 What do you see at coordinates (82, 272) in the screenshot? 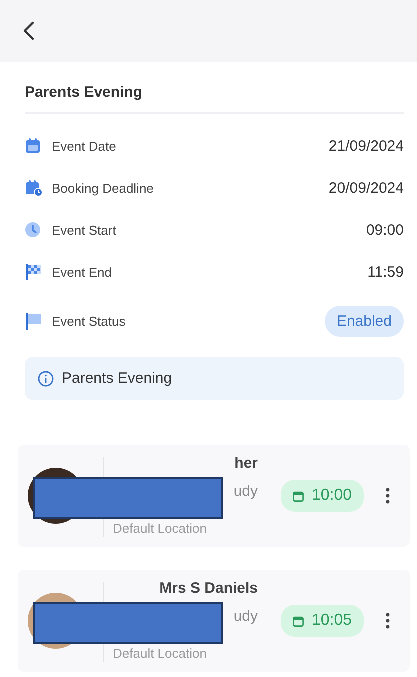
I see `detail-label: Event End` at bounding box center [82, 272].